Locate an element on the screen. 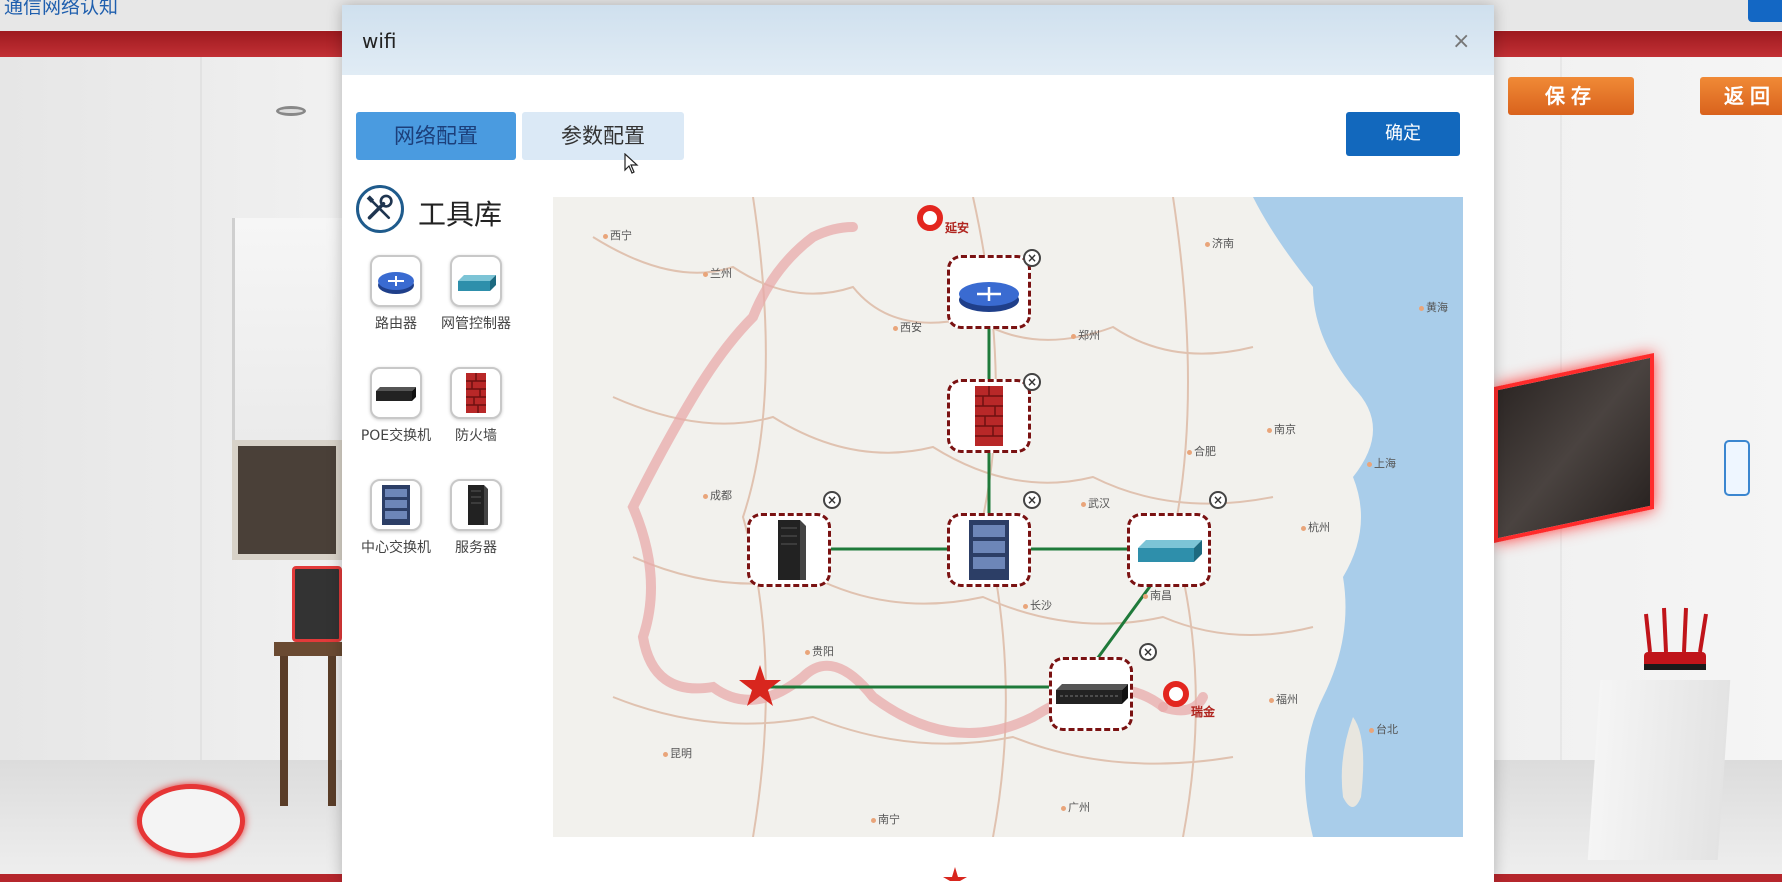 Image resolution: width=1782 pixels, height=882 pixels. back-button: 返回 is located at coordinates (1741, 96).